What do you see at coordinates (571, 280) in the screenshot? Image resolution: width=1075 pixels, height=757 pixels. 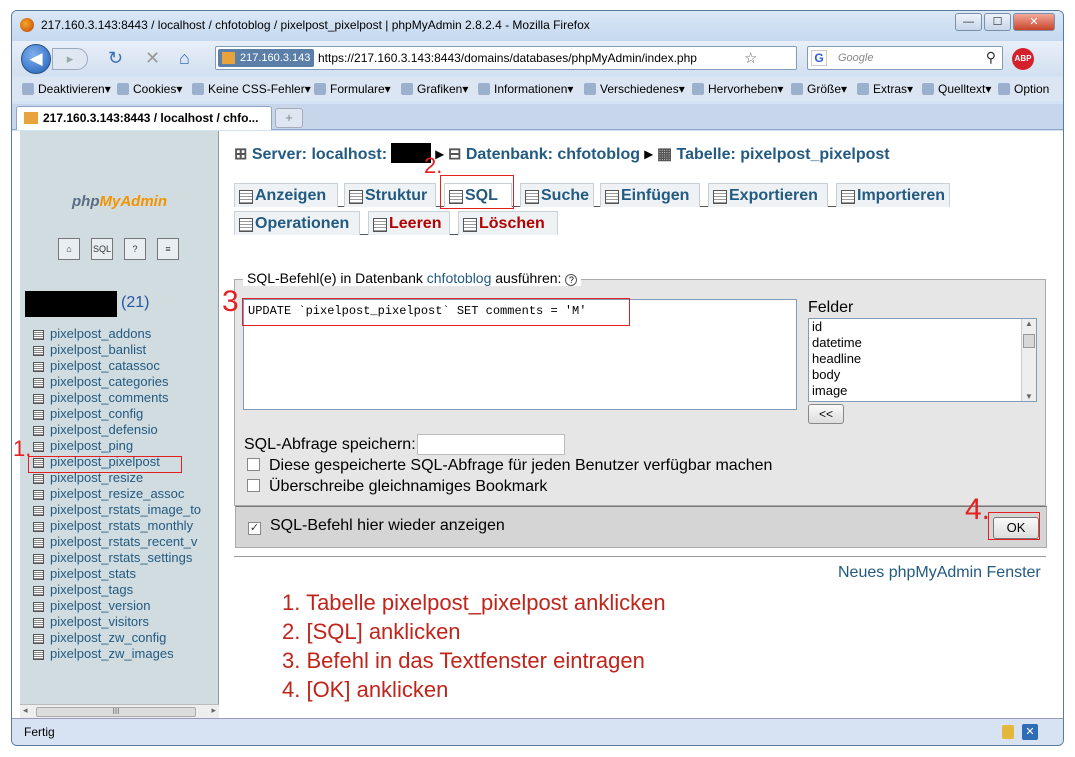 I see `help-icon: ?` at bounding box center [571, 280].